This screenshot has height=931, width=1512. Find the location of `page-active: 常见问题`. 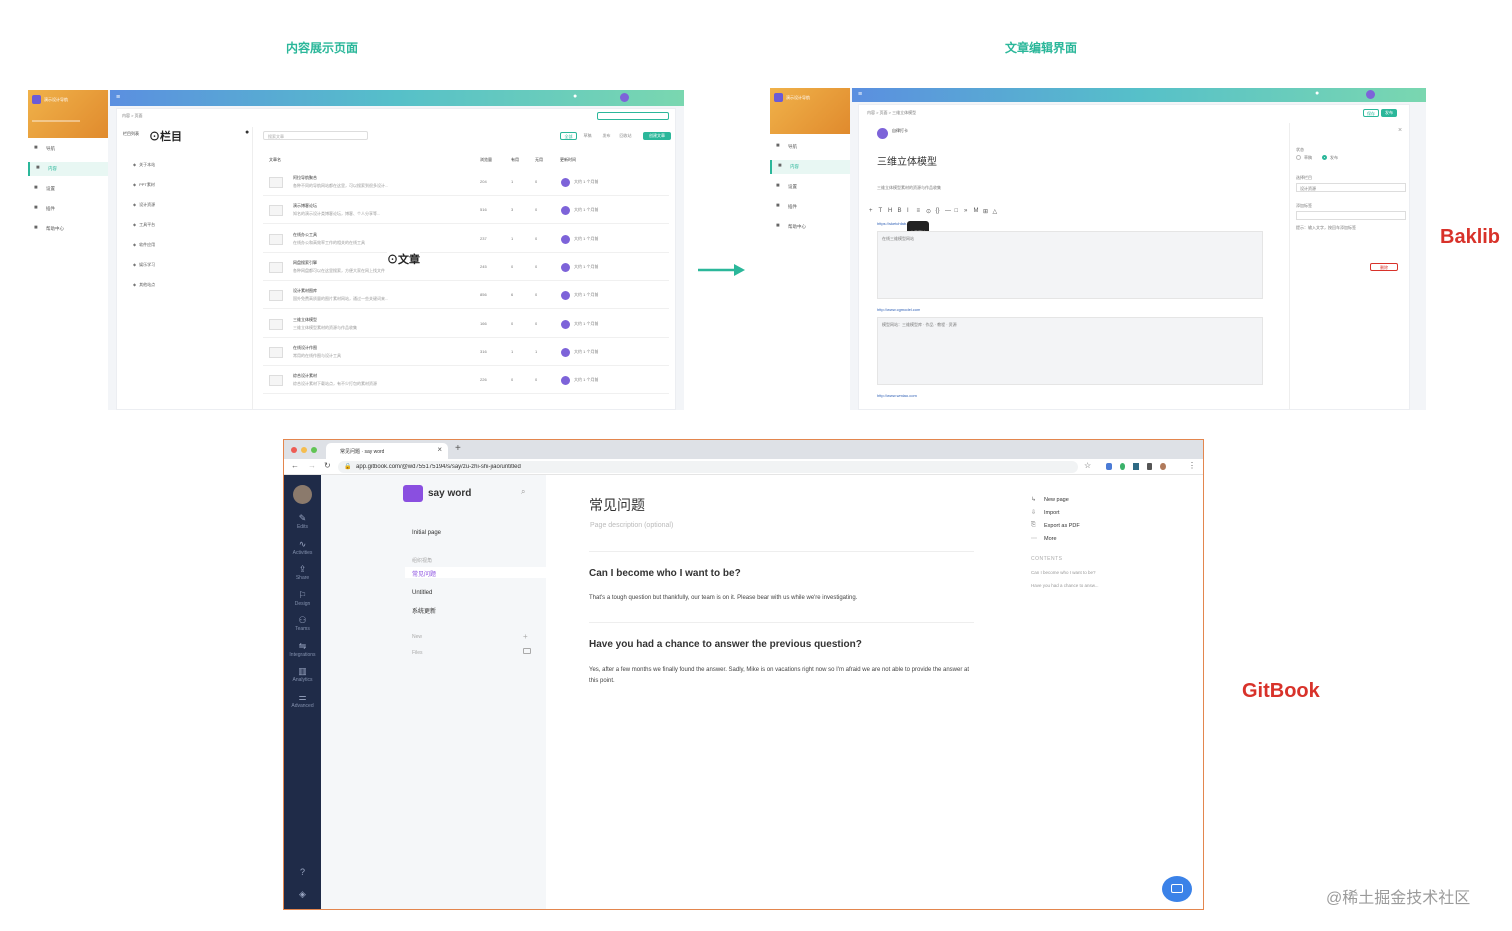

page-active: 常见问题 is located at coordinates (475, 572).